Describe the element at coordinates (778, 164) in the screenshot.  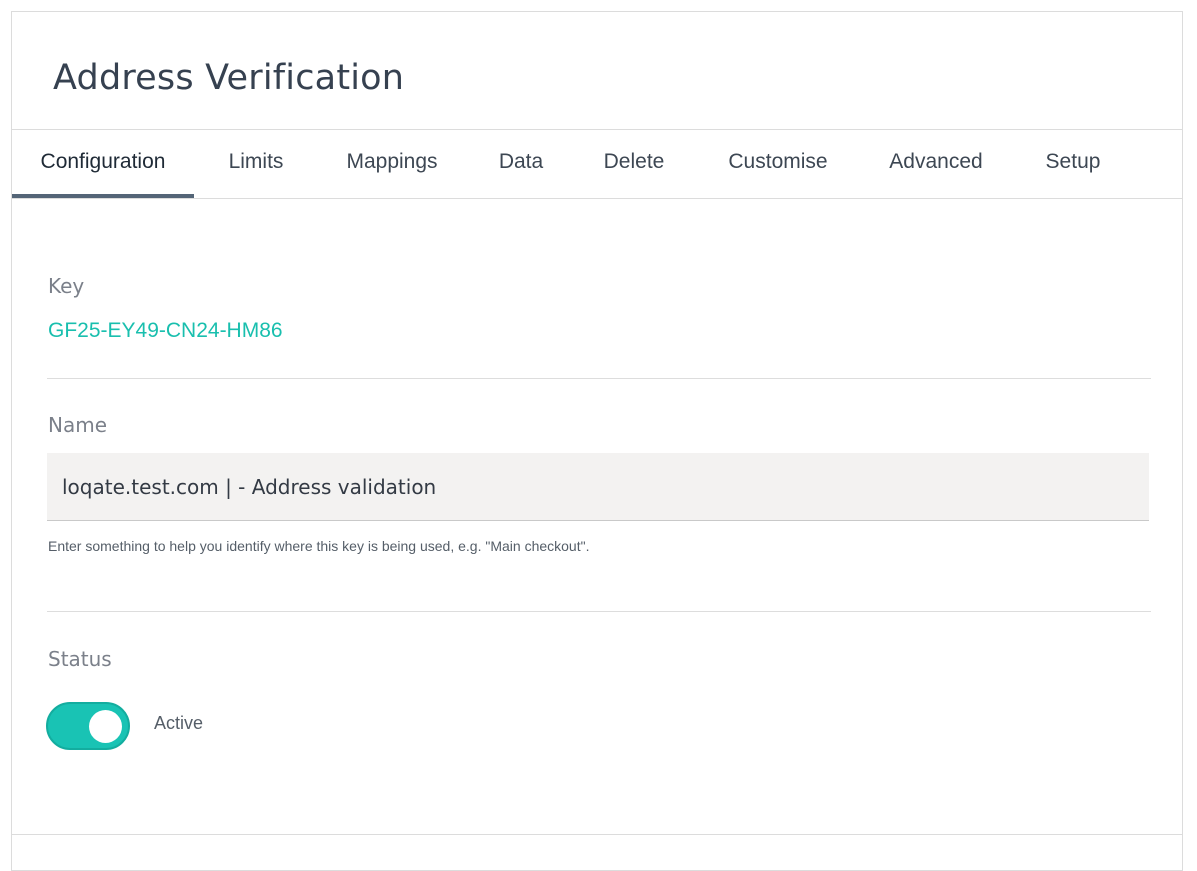
I see `tab-customise: Customise` at that location.